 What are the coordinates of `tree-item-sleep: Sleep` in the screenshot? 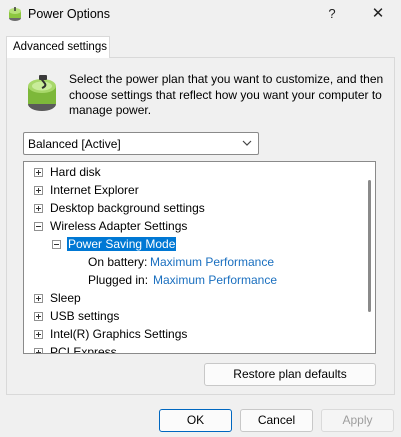 It's located at (194, 298).